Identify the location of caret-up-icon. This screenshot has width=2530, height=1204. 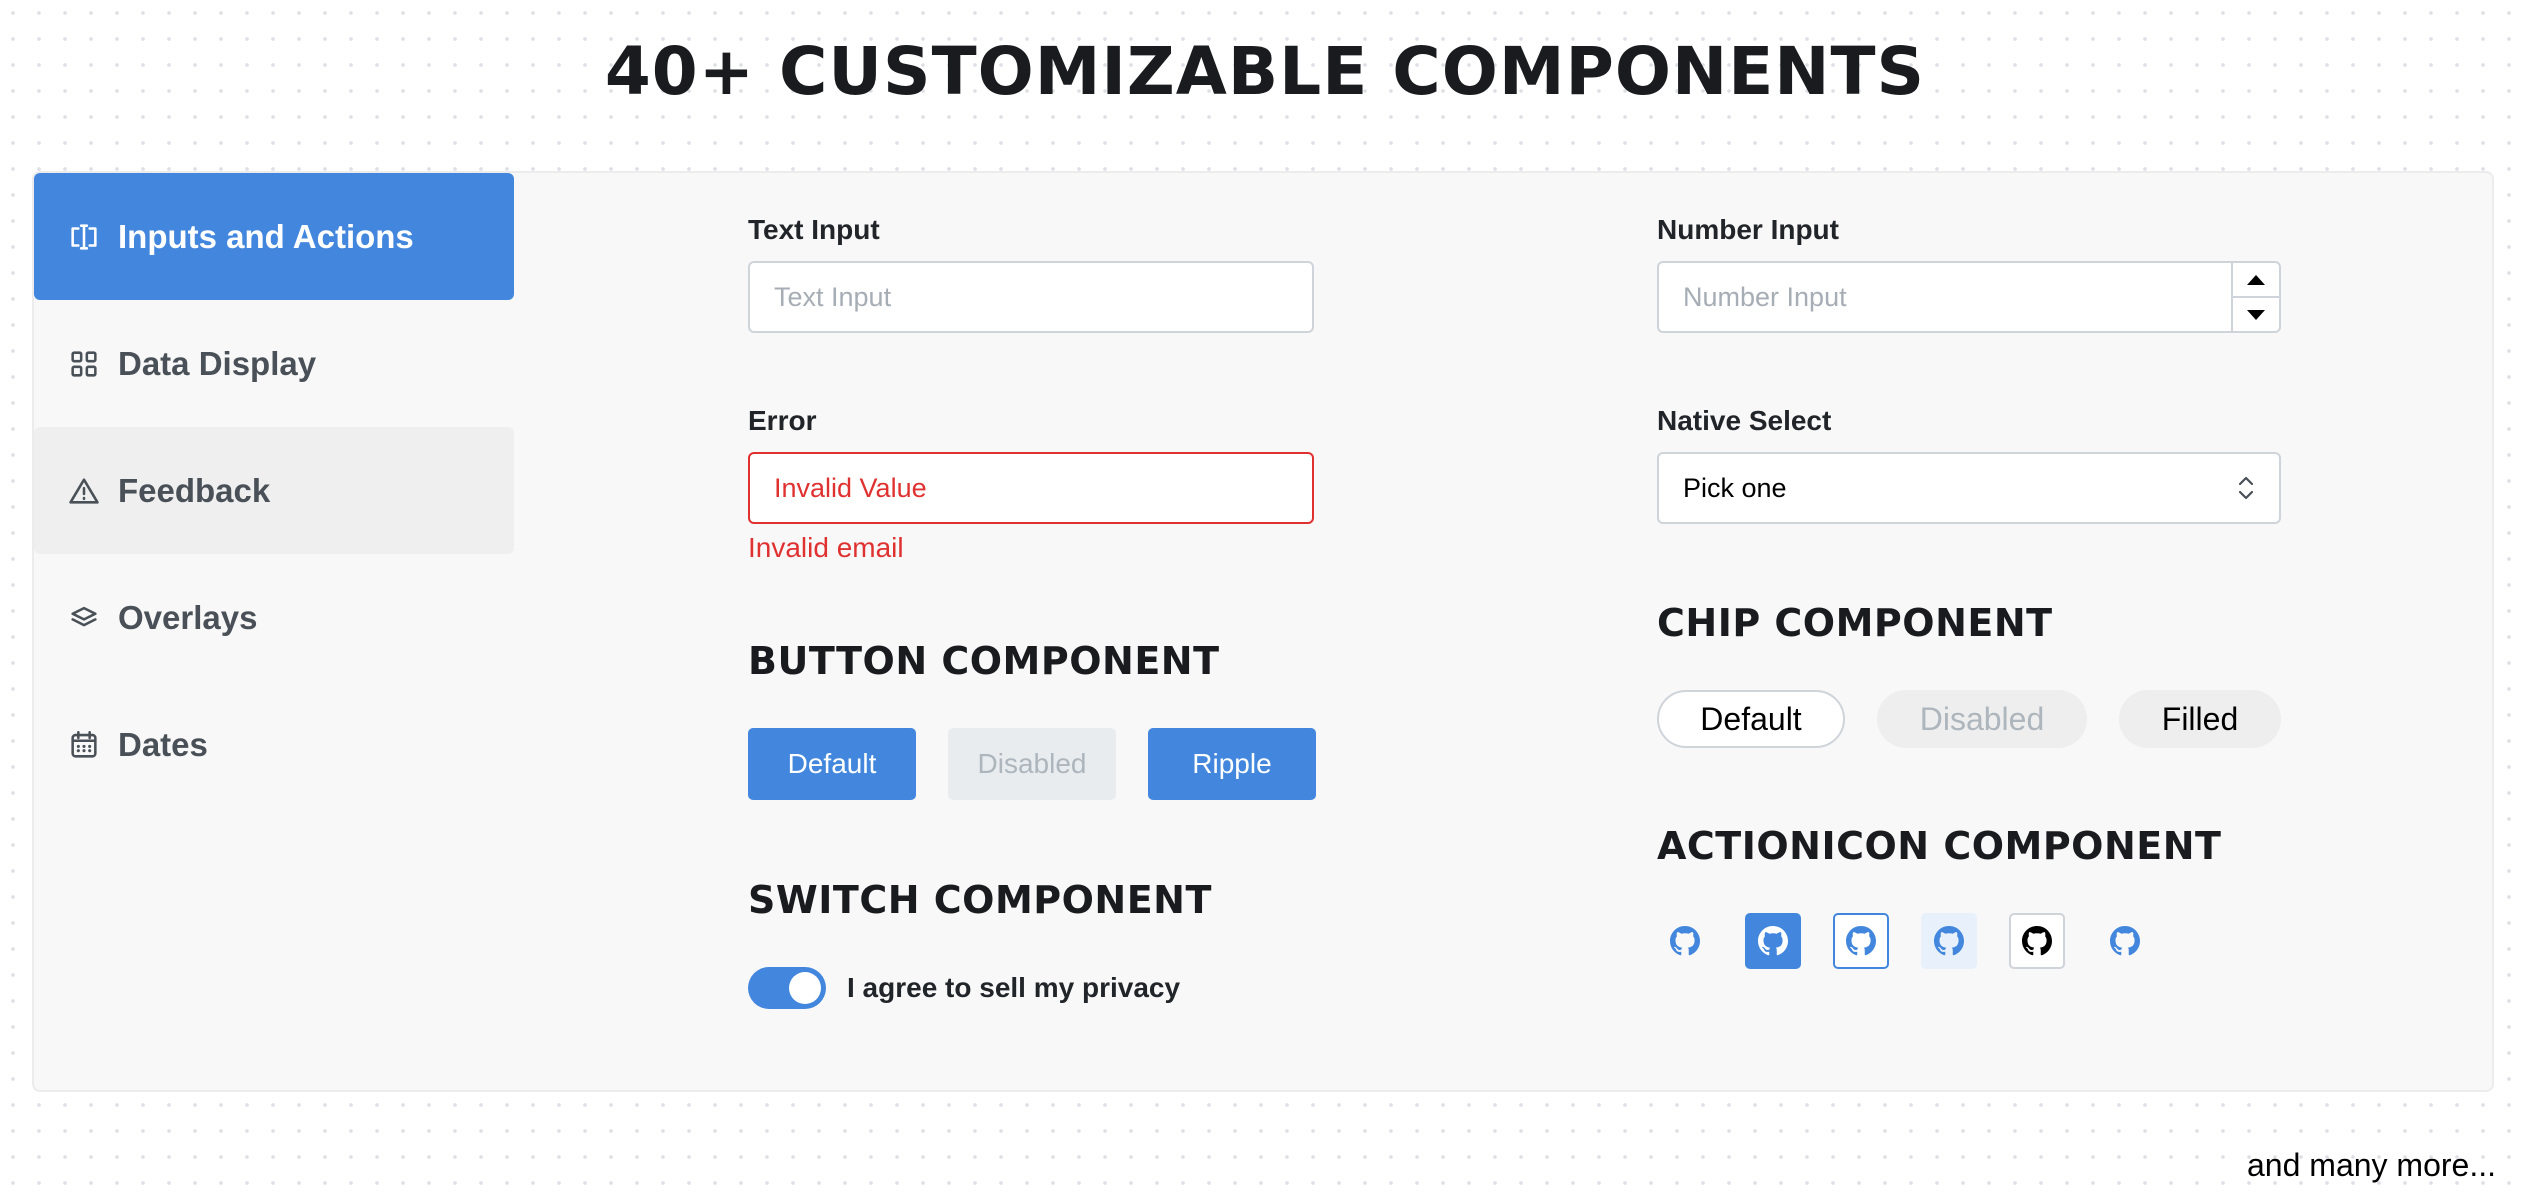
(2256, 279).